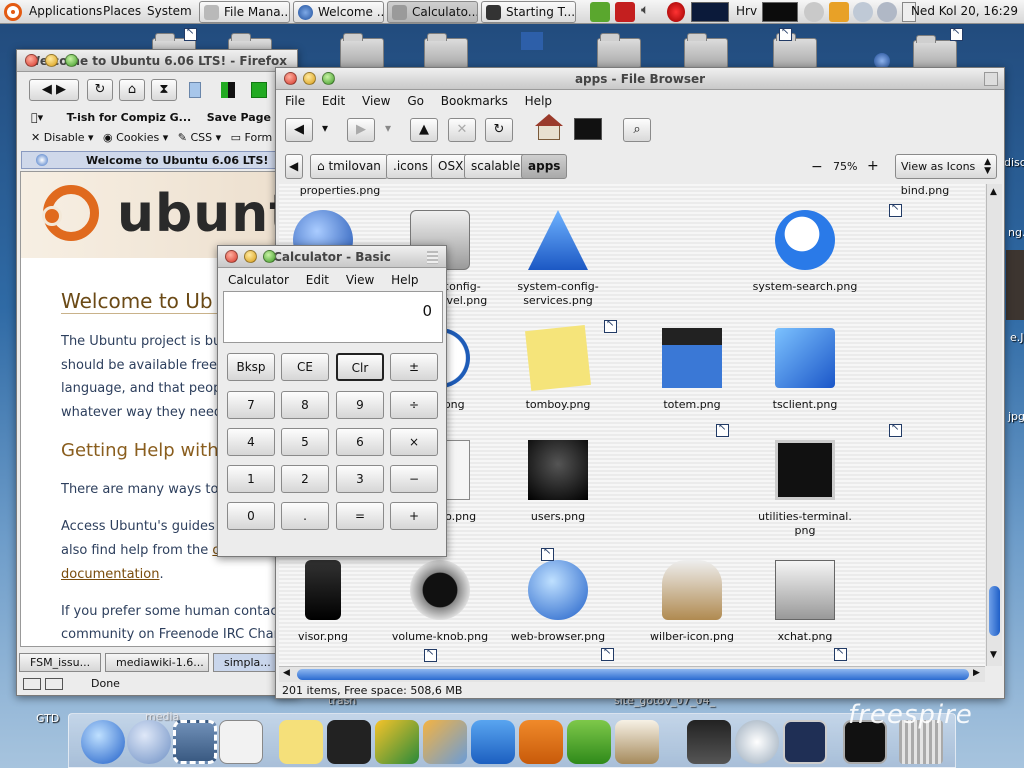 The height and width of the screenshot is (768, 1024). What do you see at coordinates (993, 655) in the screenshot?
I see `scroll-down-icon: ▼` at bounding box center [993, 655].